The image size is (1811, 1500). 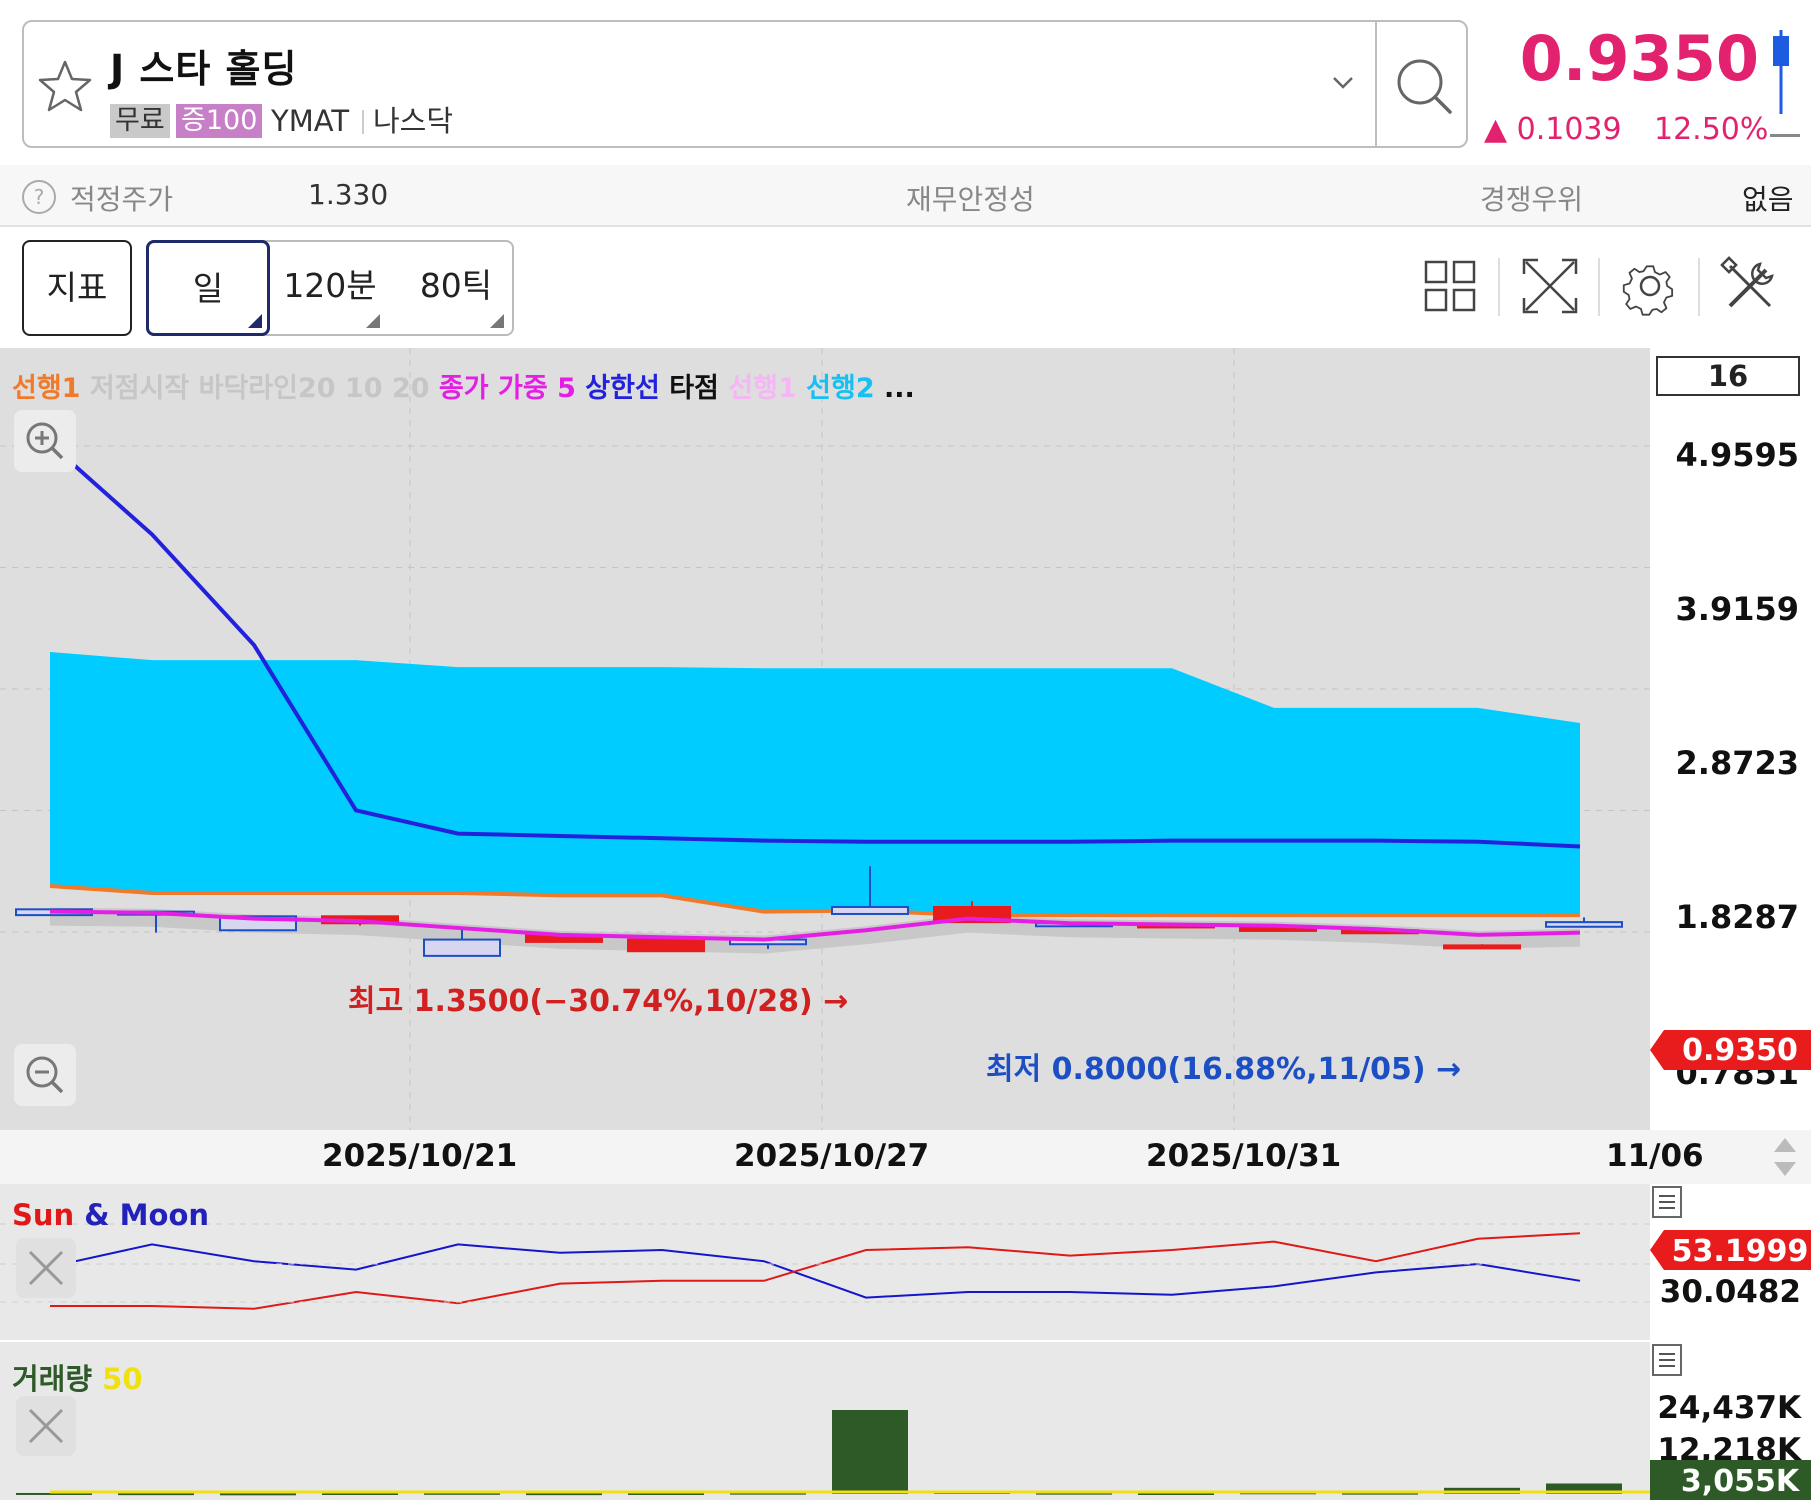 What do you see at coordinates (970, 198) in the screenshot?
I see `financial-stability-label: 재무안정성` at bounding box center [970, 198].